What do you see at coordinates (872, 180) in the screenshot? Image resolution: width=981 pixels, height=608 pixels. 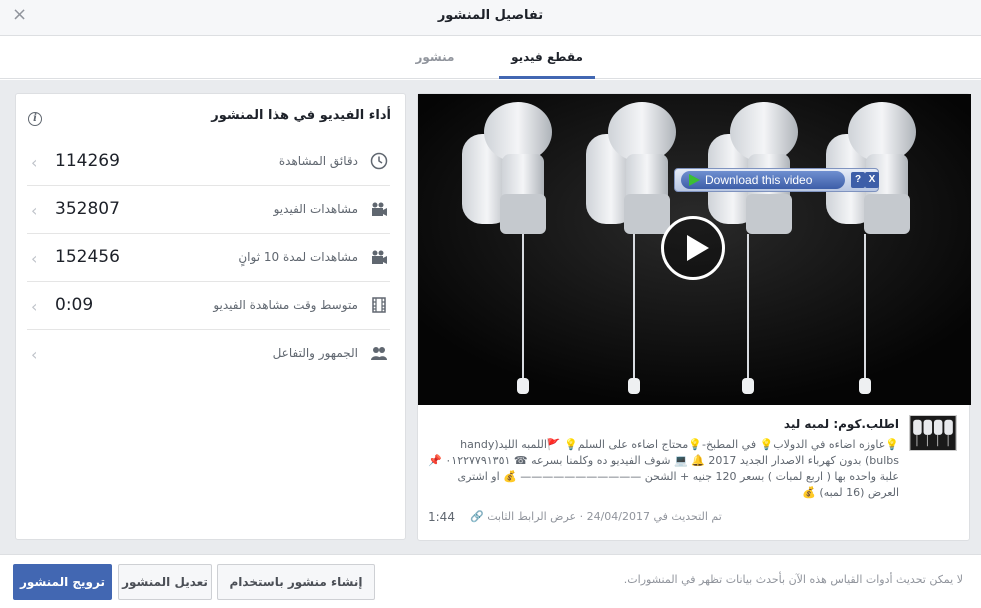 I see `close-download-bar-button: X` at bounding box center [872, 180].